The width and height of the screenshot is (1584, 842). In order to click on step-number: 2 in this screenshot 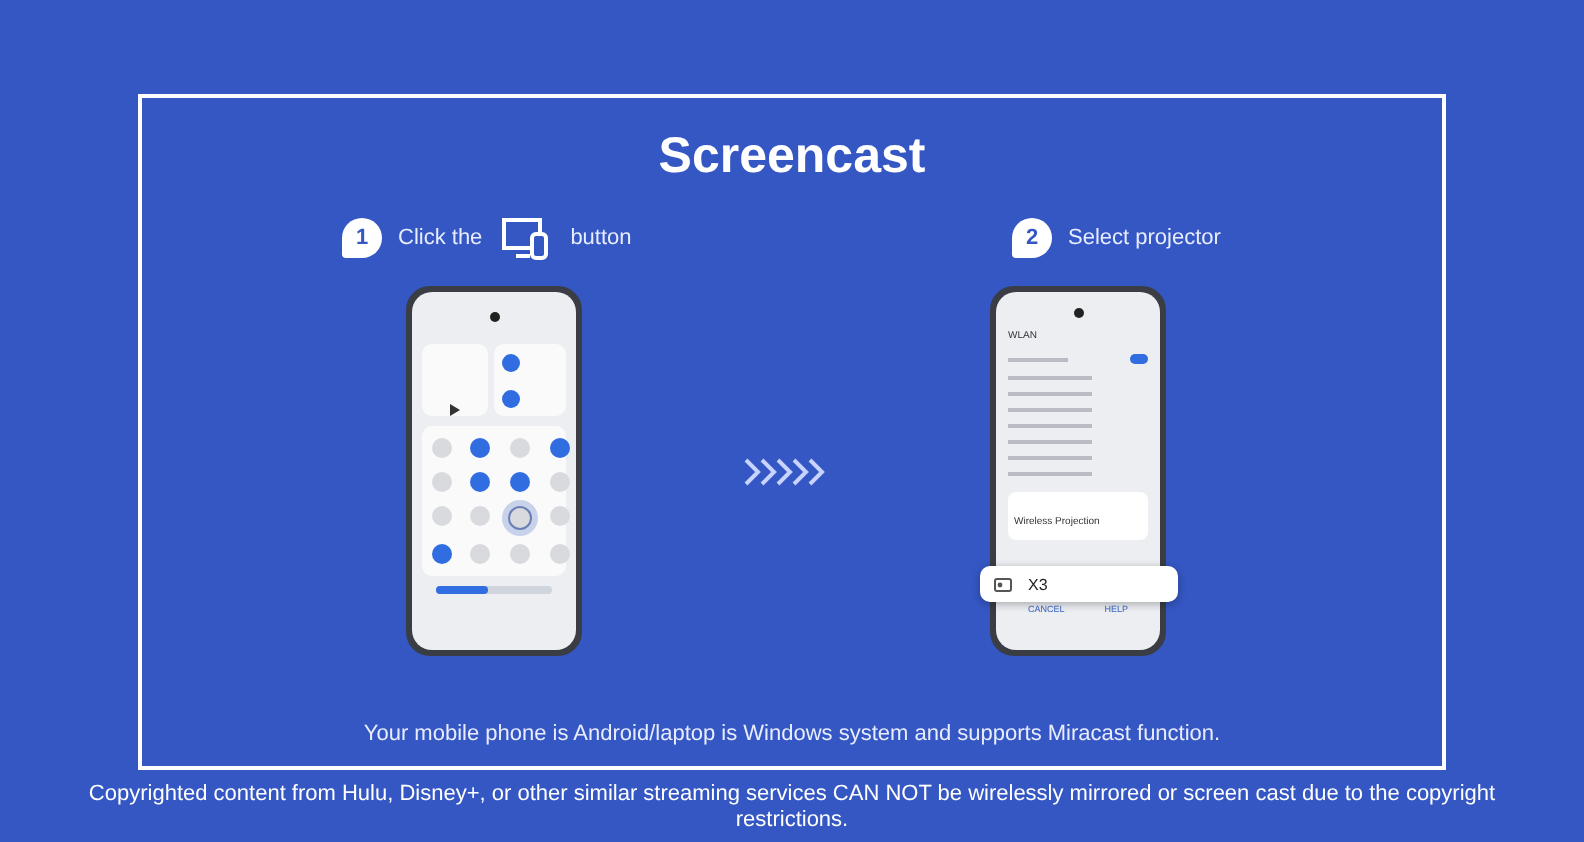, I will do `click(1032, 238)`.